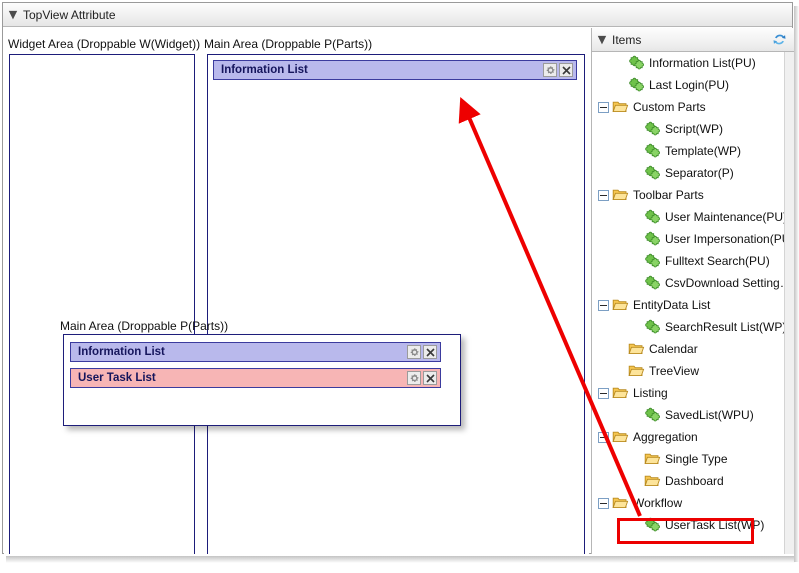 The height and width of the screenshot is (573, 799). I want to click on tree-item: TreeView, so click(688, 371).